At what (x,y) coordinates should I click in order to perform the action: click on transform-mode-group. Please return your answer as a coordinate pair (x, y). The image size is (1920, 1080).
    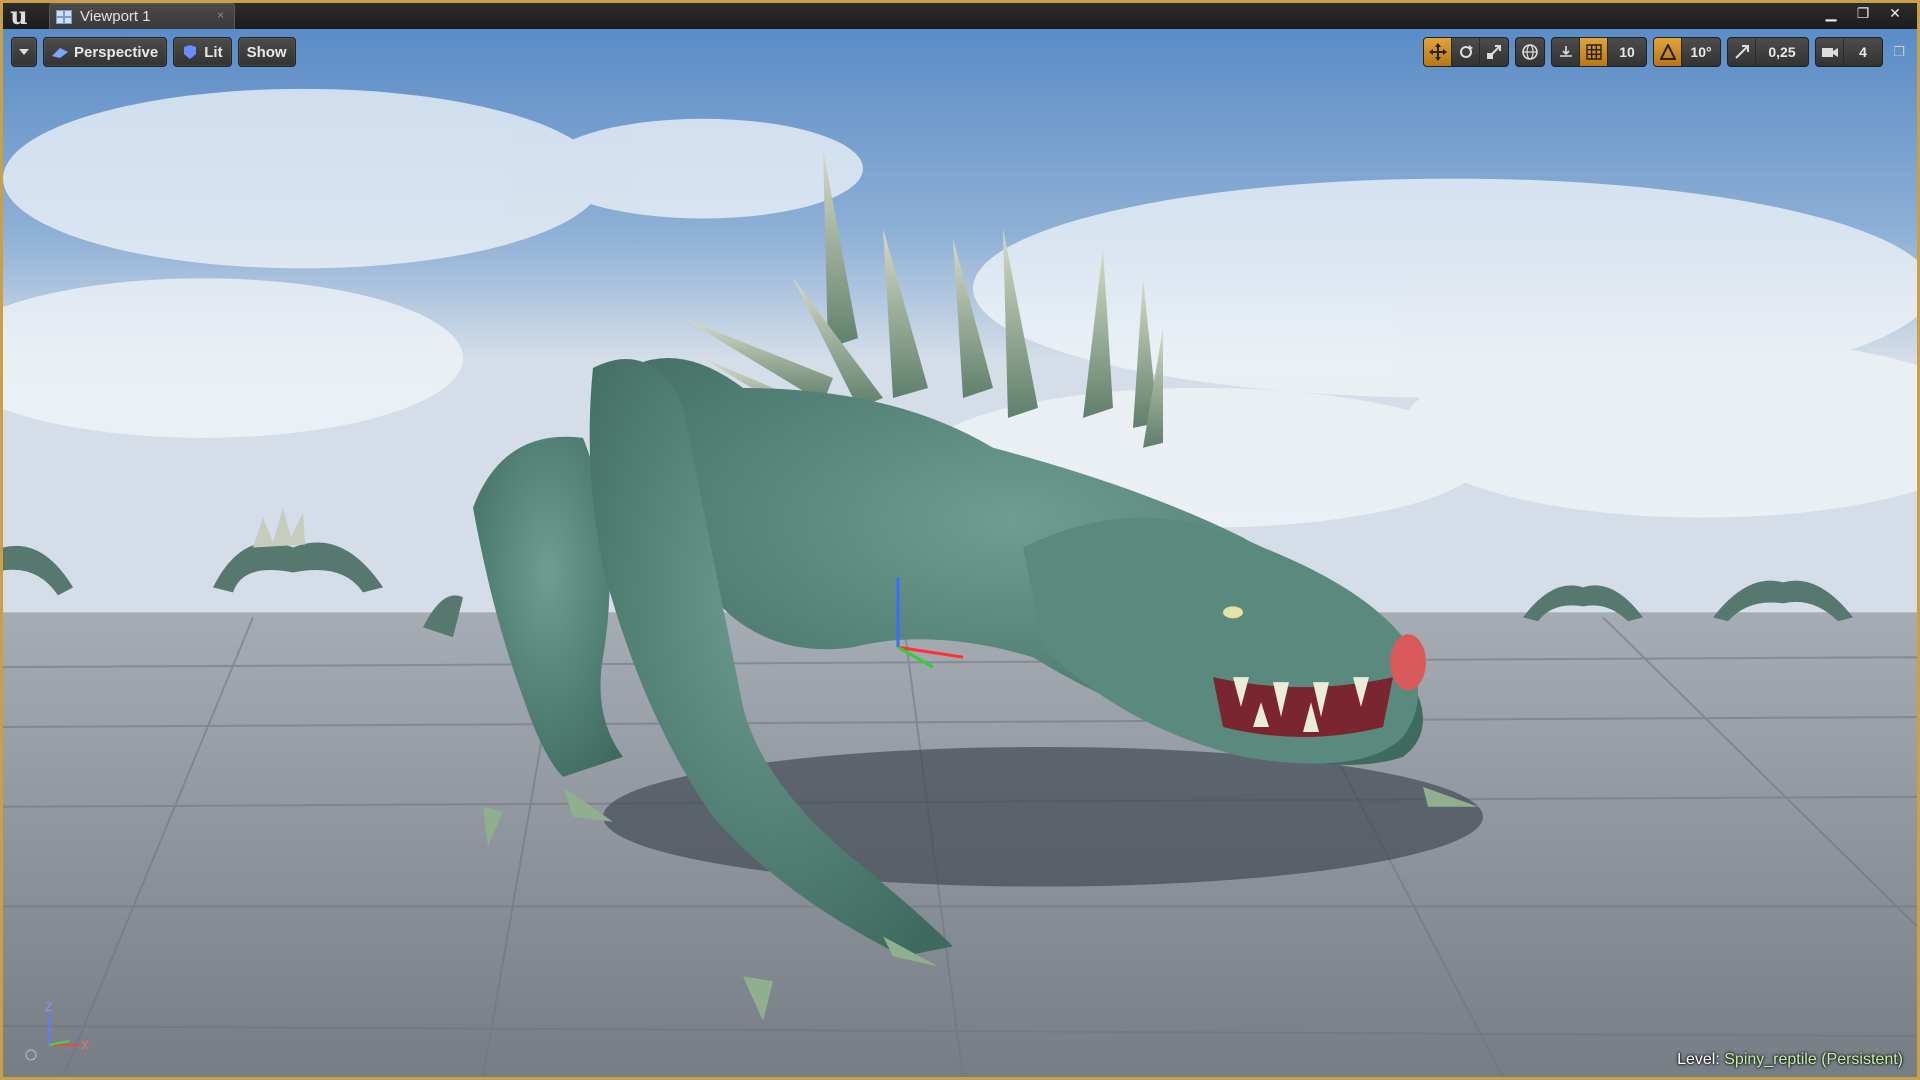
    Looking at the image, I should click on (1466, 52).